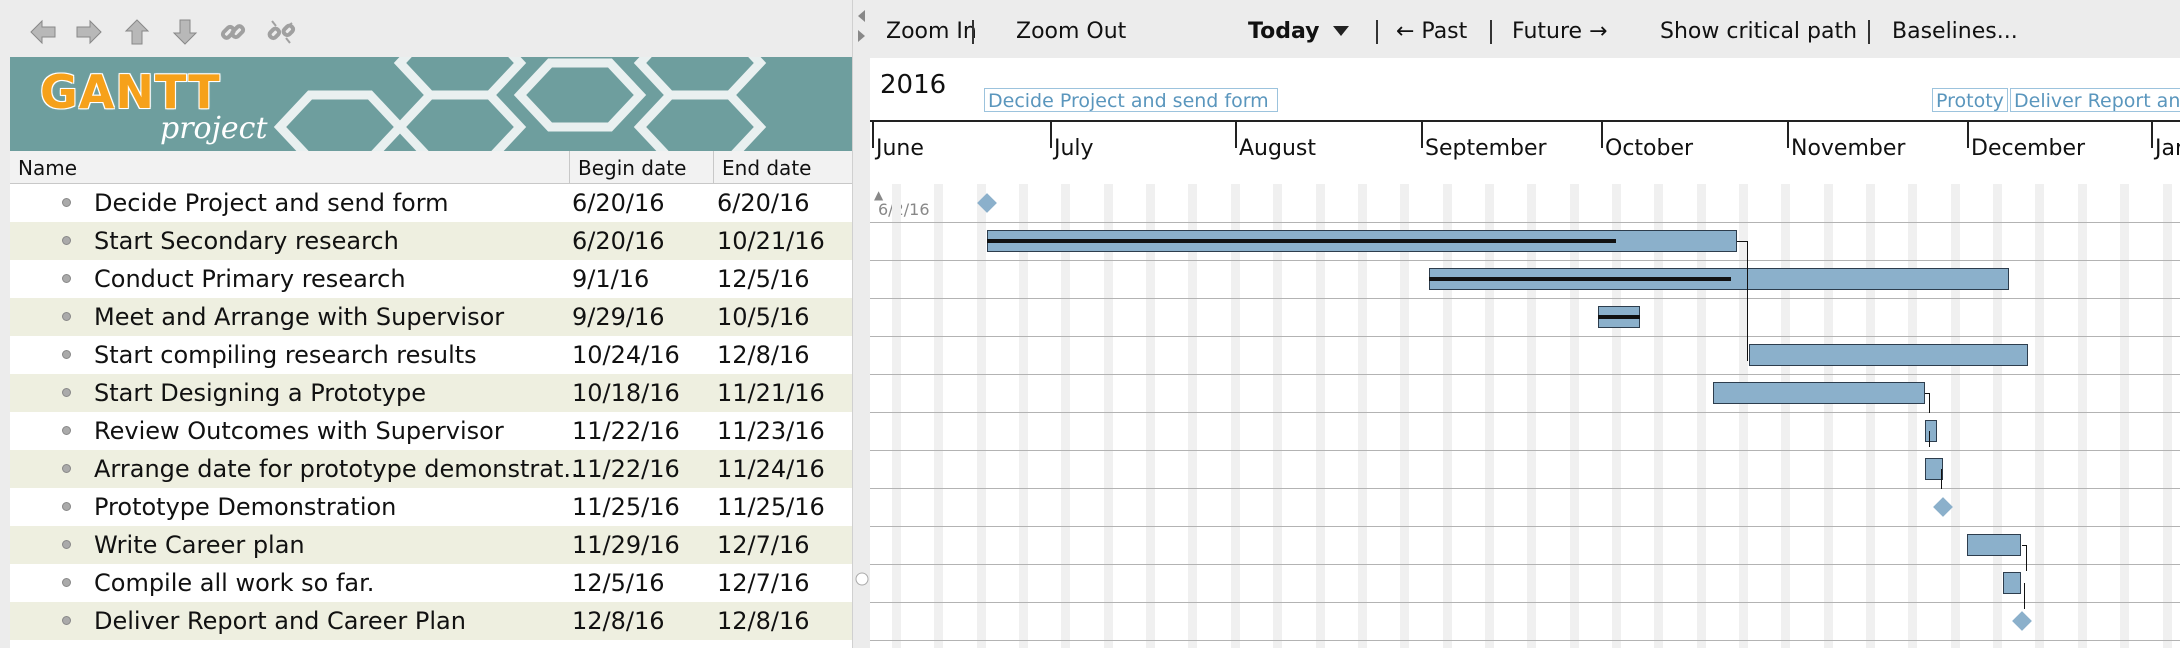  What do you see at coordinates (337, 355) in the screenshot?
I see `task-name: Start compiling research results` at bounding box center [337, 355].